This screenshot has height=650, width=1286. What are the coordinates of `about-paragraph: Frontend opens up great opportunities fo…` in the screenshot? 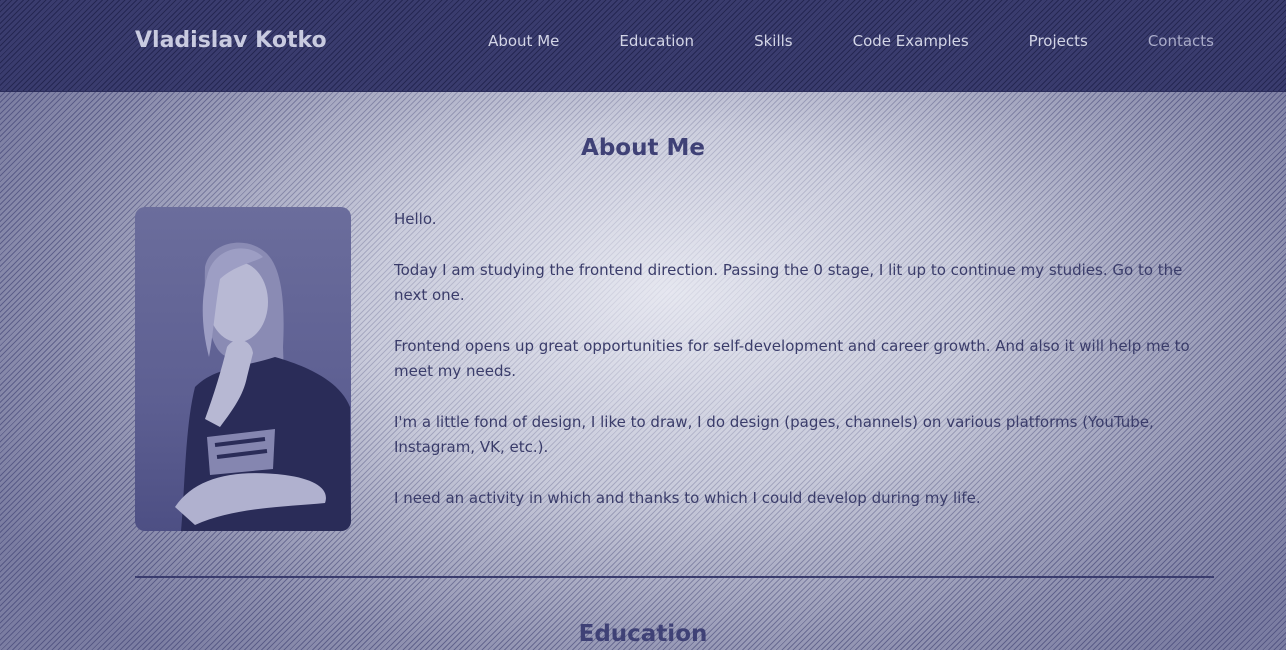 It's located at (792, 358).